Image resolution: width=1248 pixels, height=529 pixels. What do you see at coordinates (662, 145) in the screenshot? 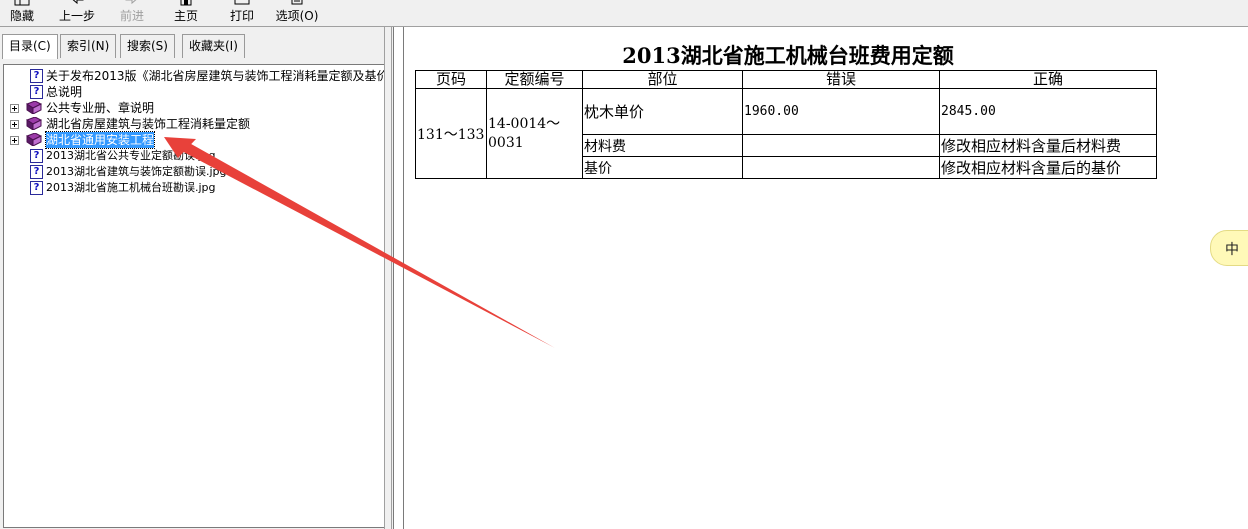
I see `cell-part: 材料费` at bounding box center [662, 145].